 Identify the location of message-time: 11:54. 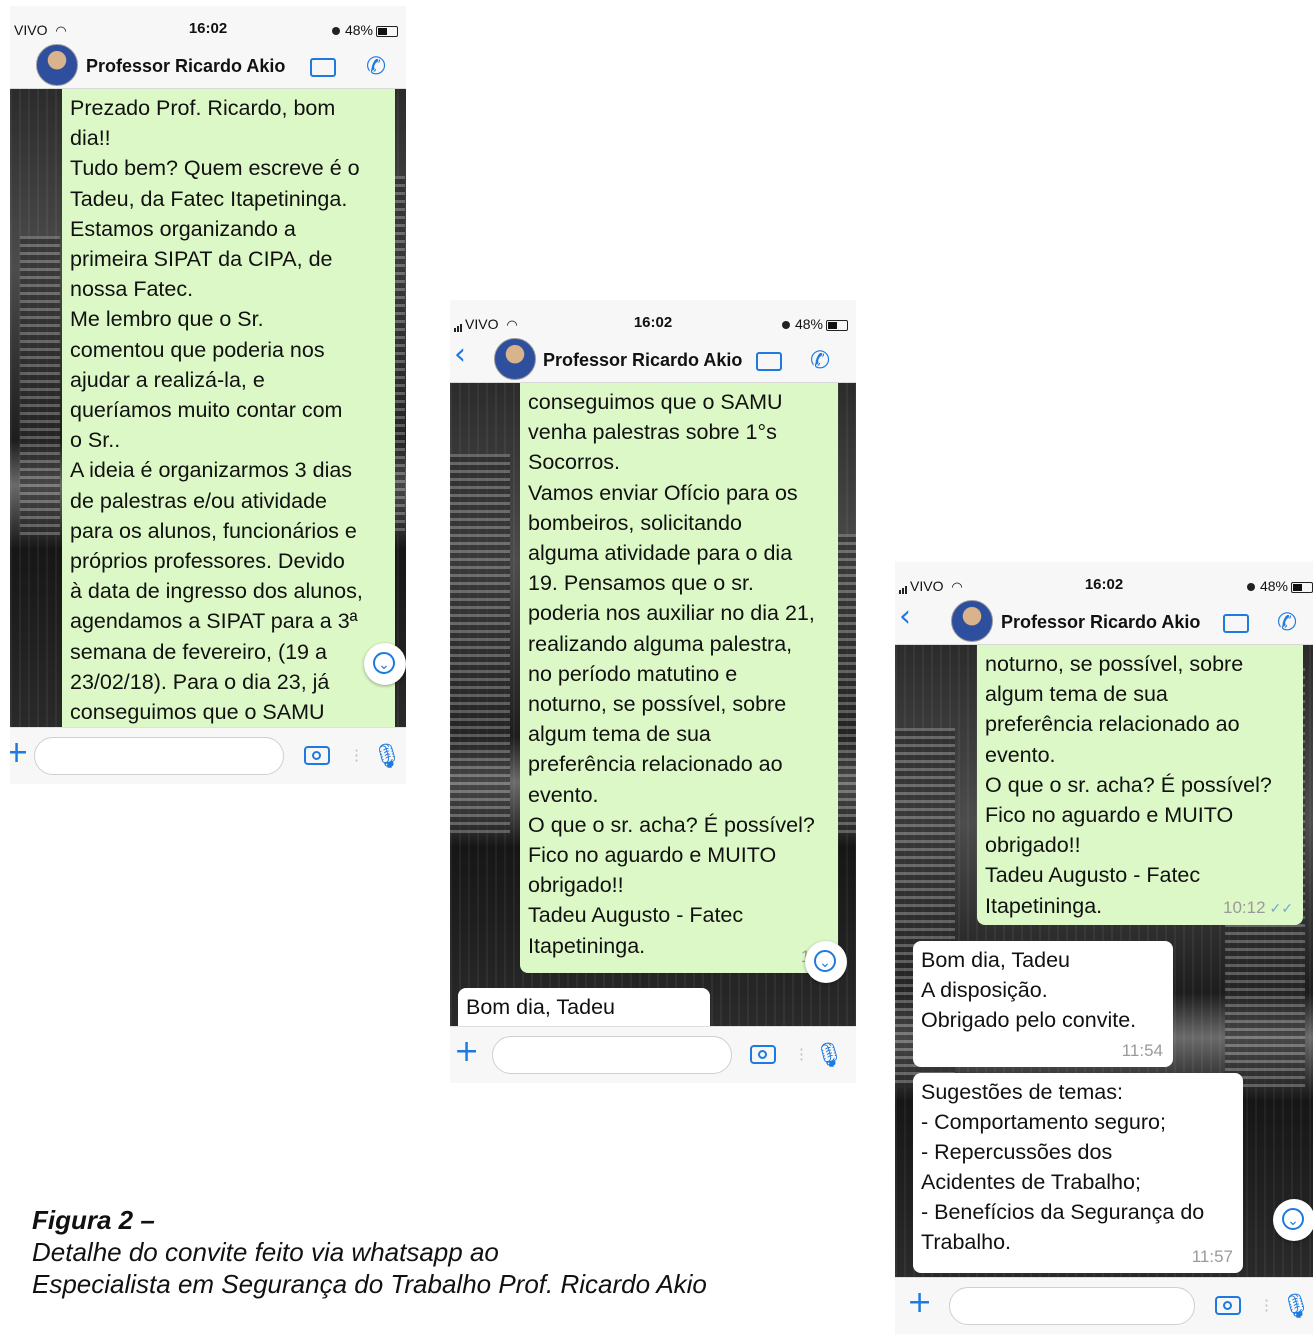
(1142, 1050).